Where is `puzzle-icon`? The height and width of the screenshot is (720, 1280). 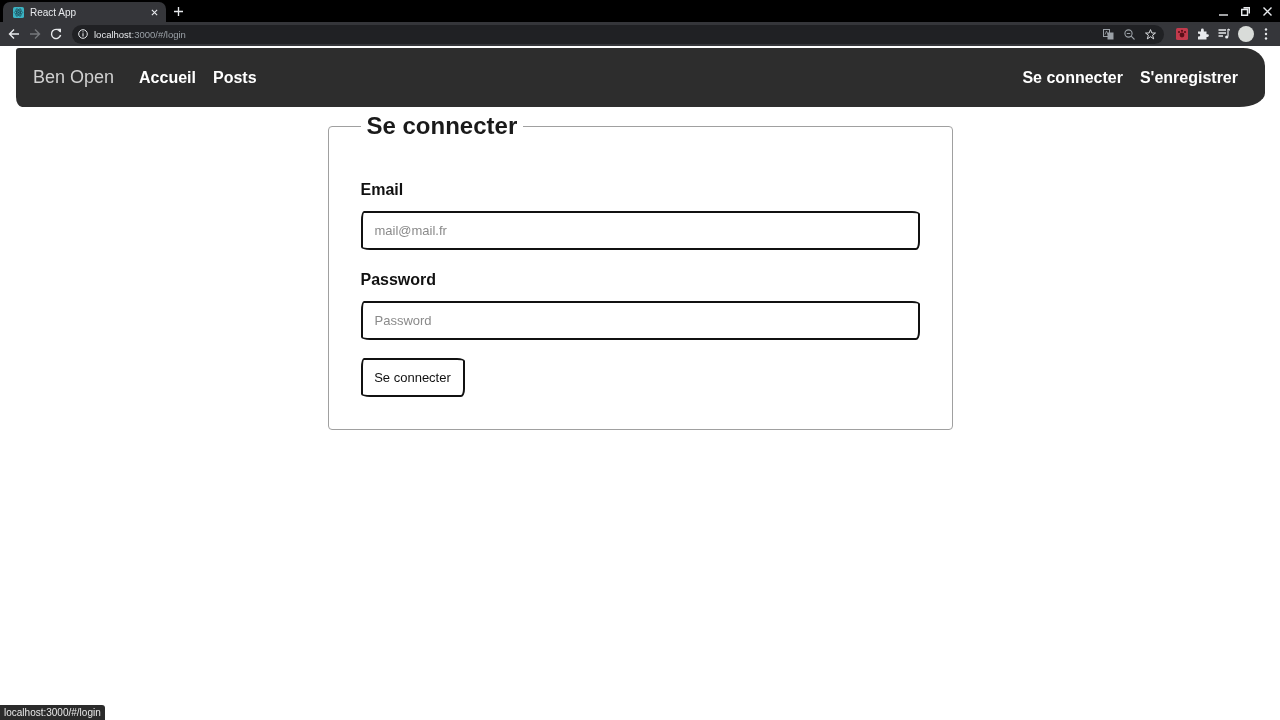
puzzle-icon is located at coordinates (1203, 34).